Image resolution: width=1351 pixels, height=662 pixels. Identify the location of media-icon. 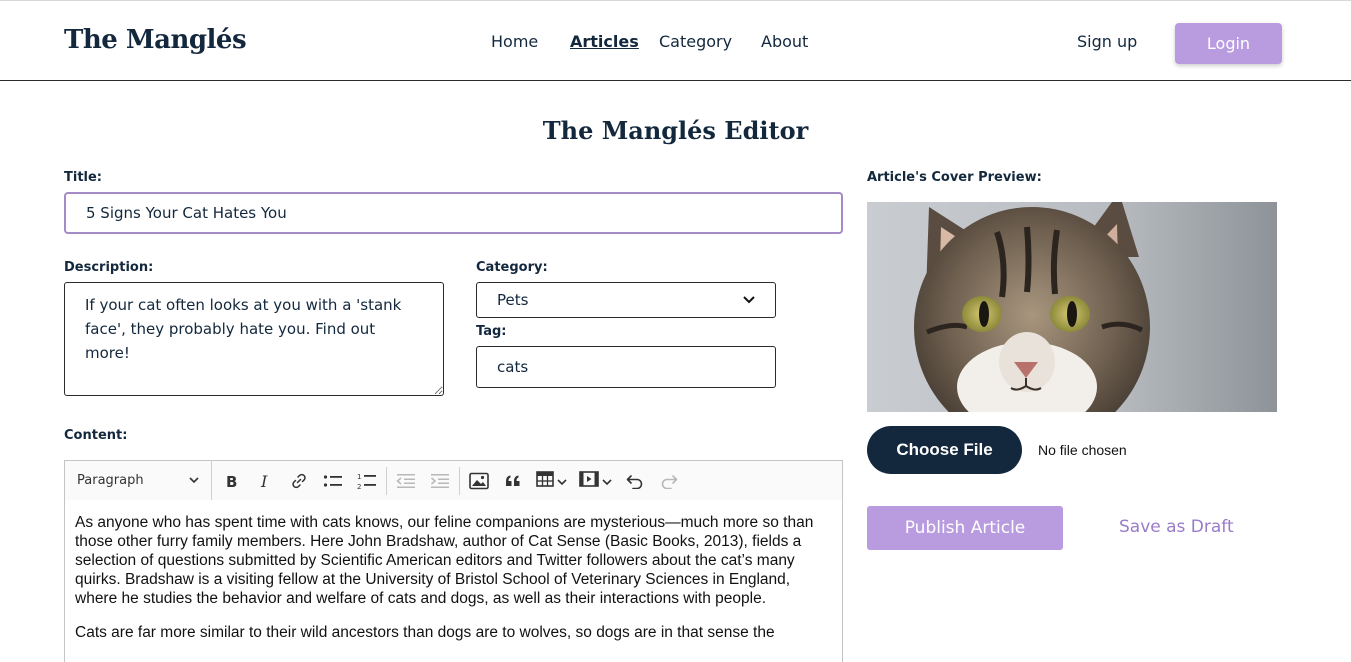
(589, 480).